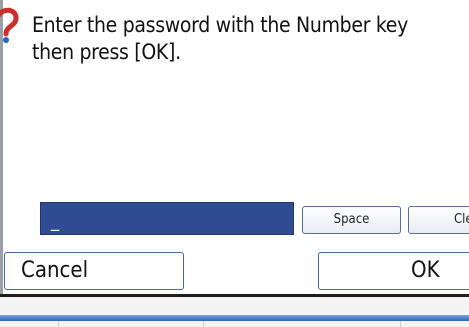  Describe the element at coordinates (106, 52) in the screenshot. I see `prompt-line-2: then press [OK].` at that location.